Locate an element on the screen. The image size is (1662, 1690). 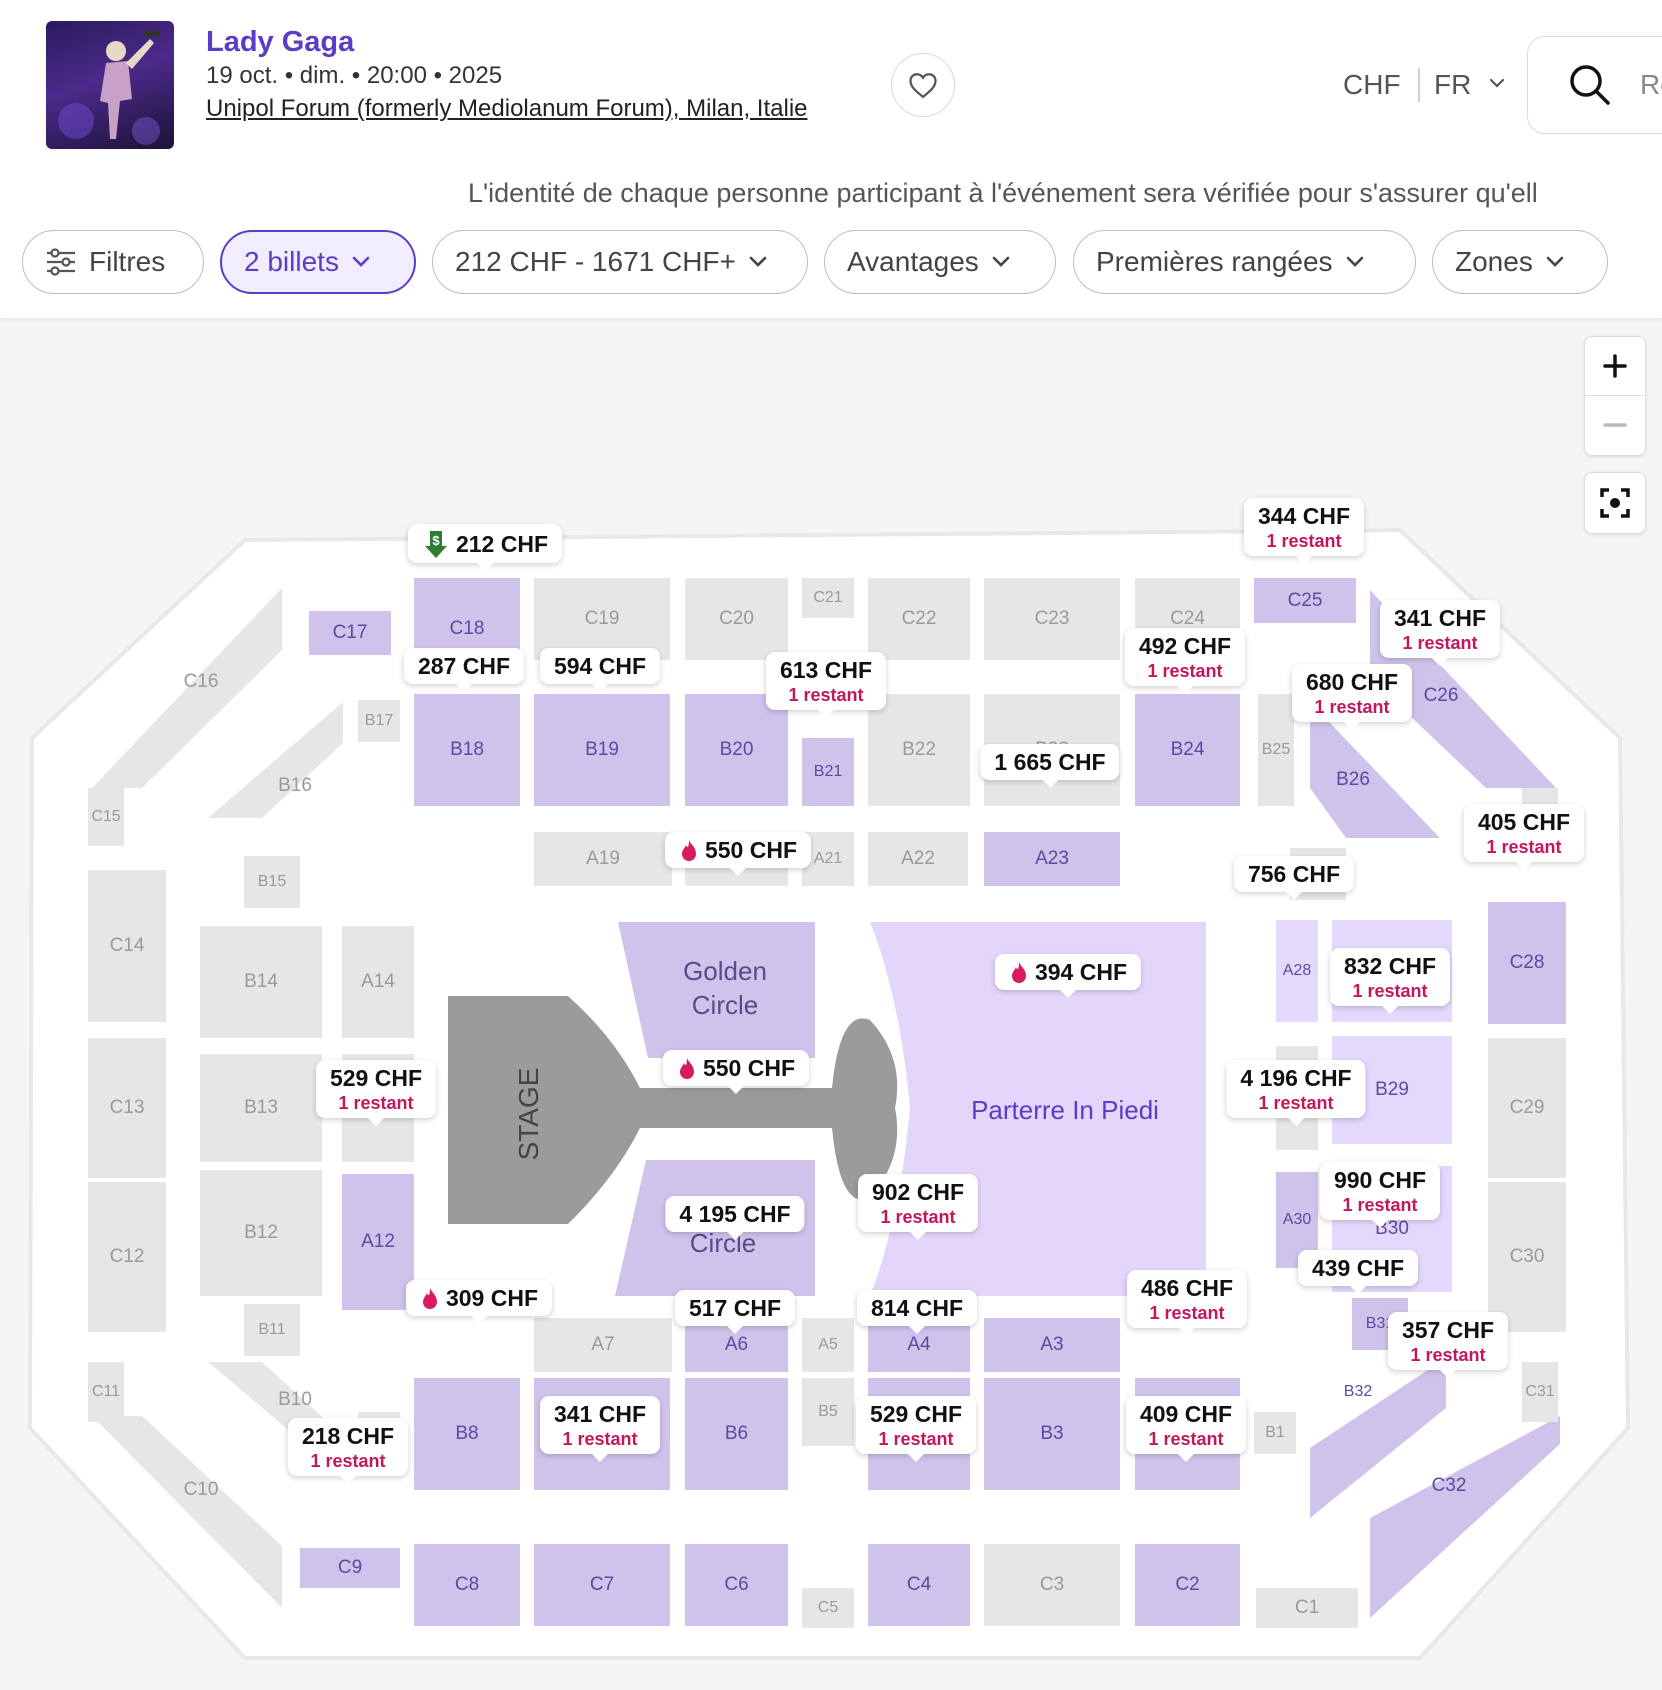
section-c28: C28 is located at coordinates (1527, 963).